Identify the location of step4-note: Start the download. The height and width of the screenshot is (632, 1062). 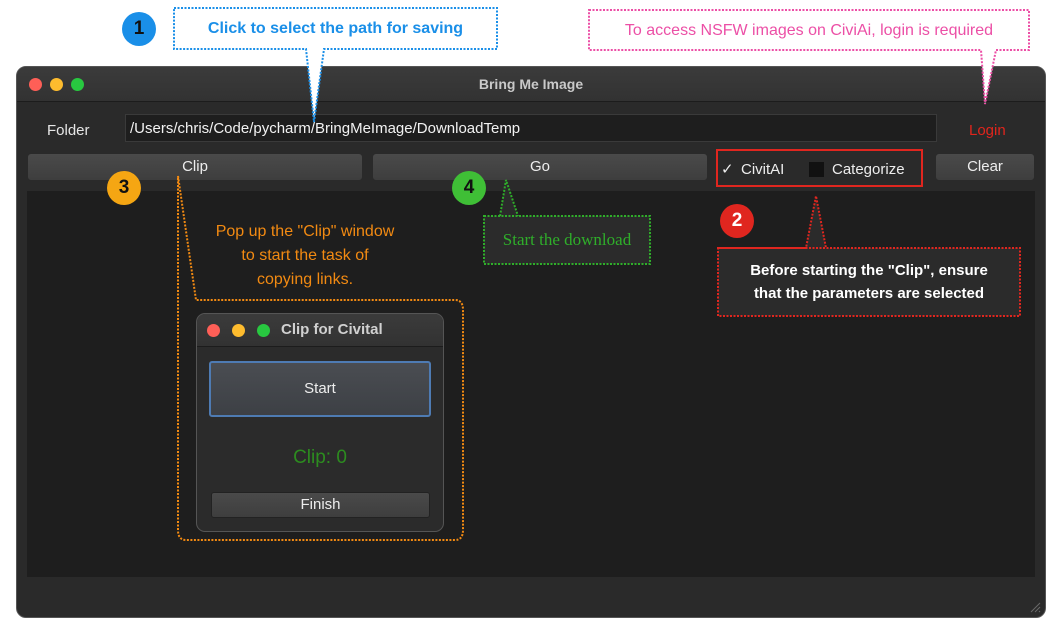
(567, 239).